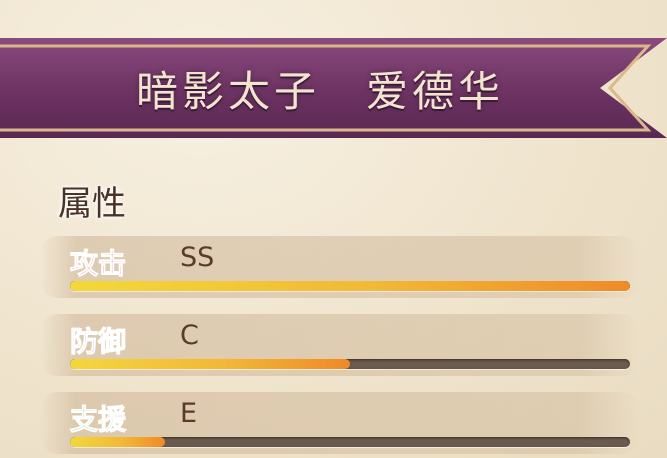  Describe the element at coordinates (98, 420) in the screenshot. I see `stat-name: 支援` at that location.